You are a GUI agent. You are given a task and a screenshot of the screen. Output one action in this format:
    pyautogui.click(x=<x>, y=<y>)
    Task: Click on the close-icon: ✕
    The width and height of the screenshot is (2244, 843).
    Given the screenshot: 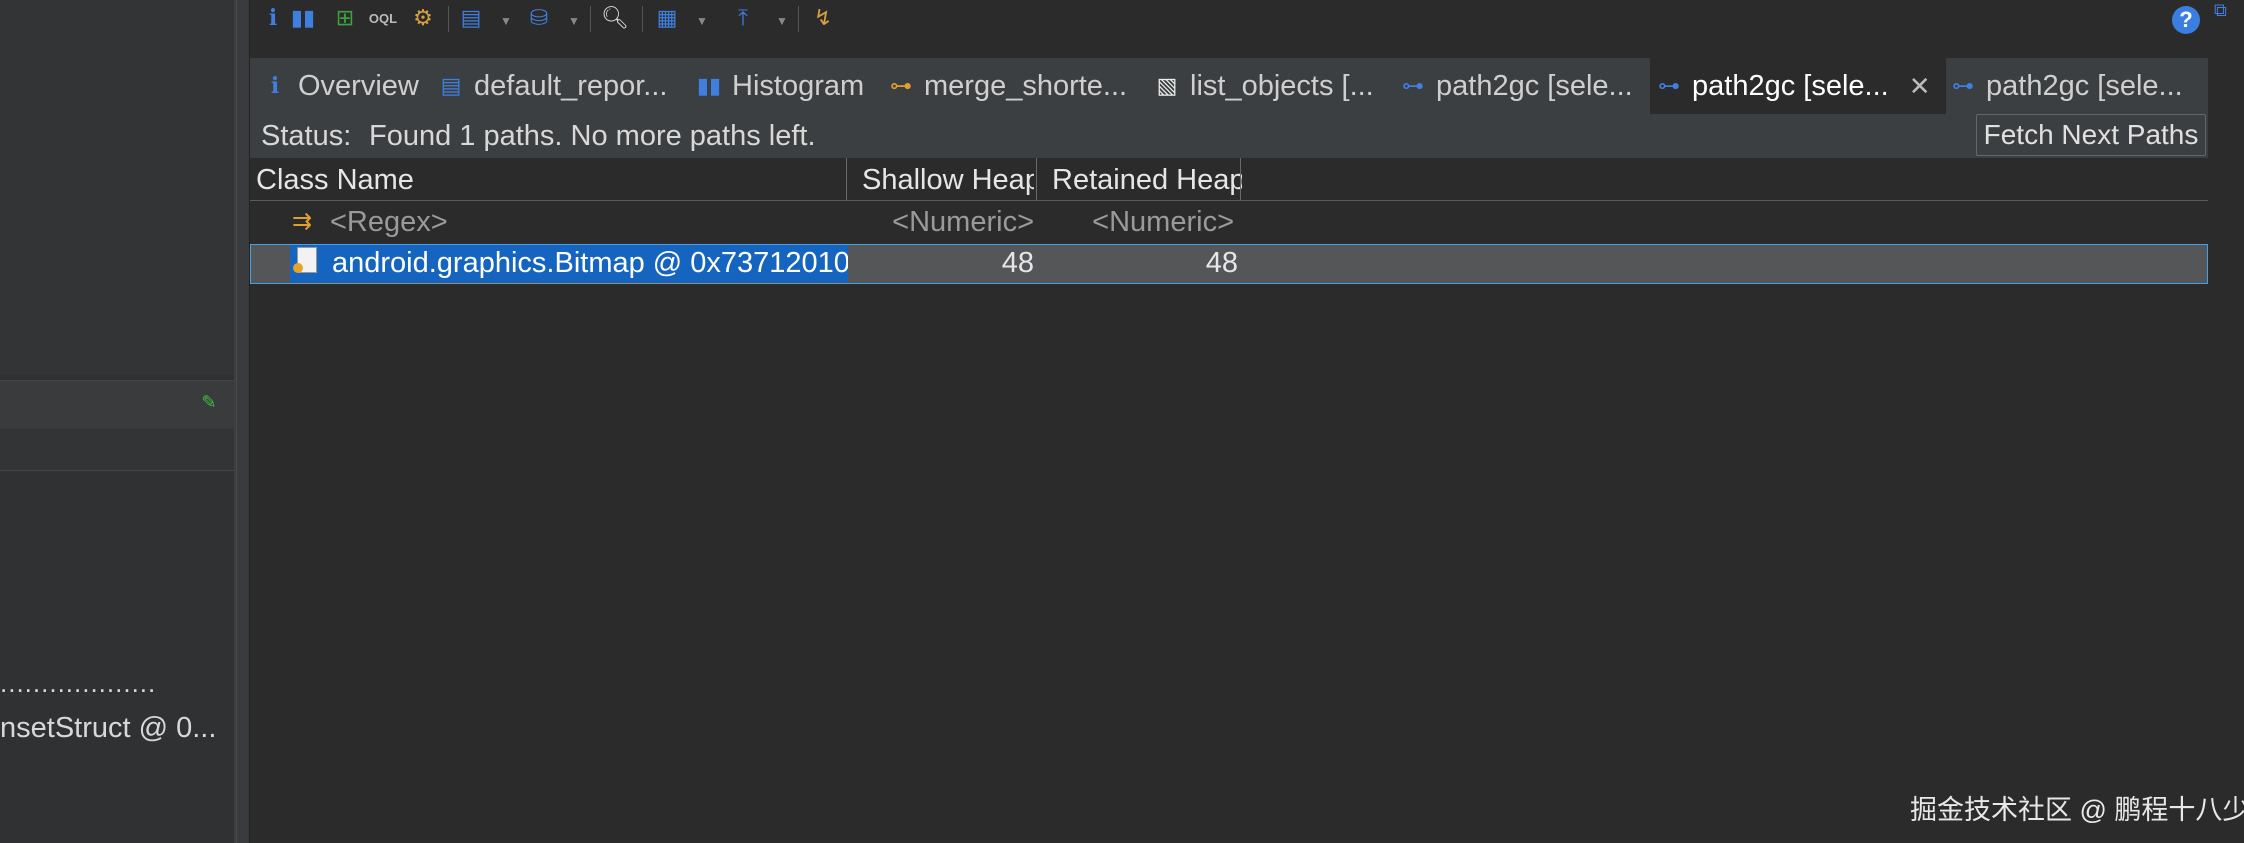 What is the action you would take?
    pyautogui.click(x=1920, y=86)
    